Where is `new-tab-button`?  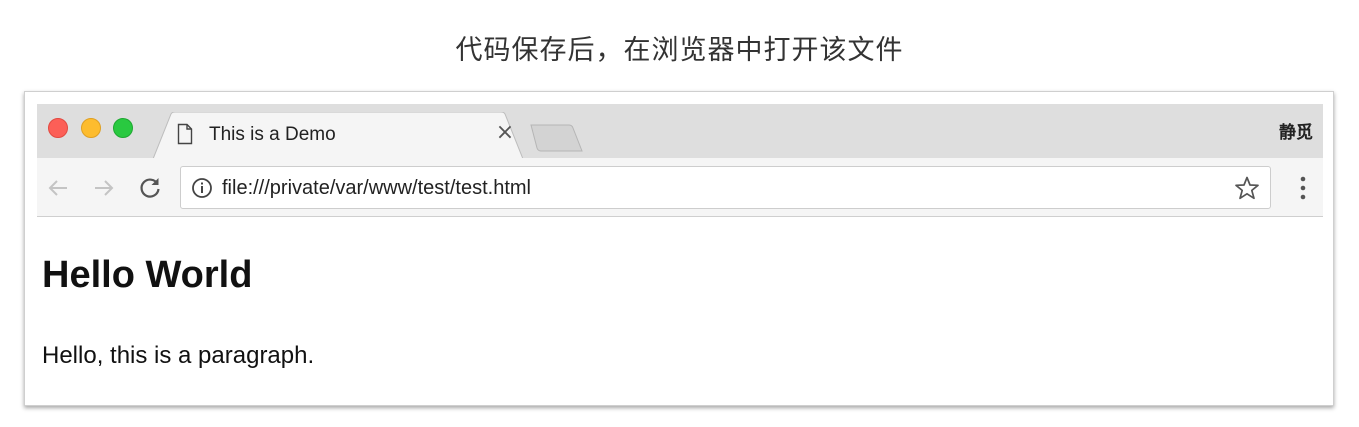 new-tab-button is located at coordinates (557, 138).